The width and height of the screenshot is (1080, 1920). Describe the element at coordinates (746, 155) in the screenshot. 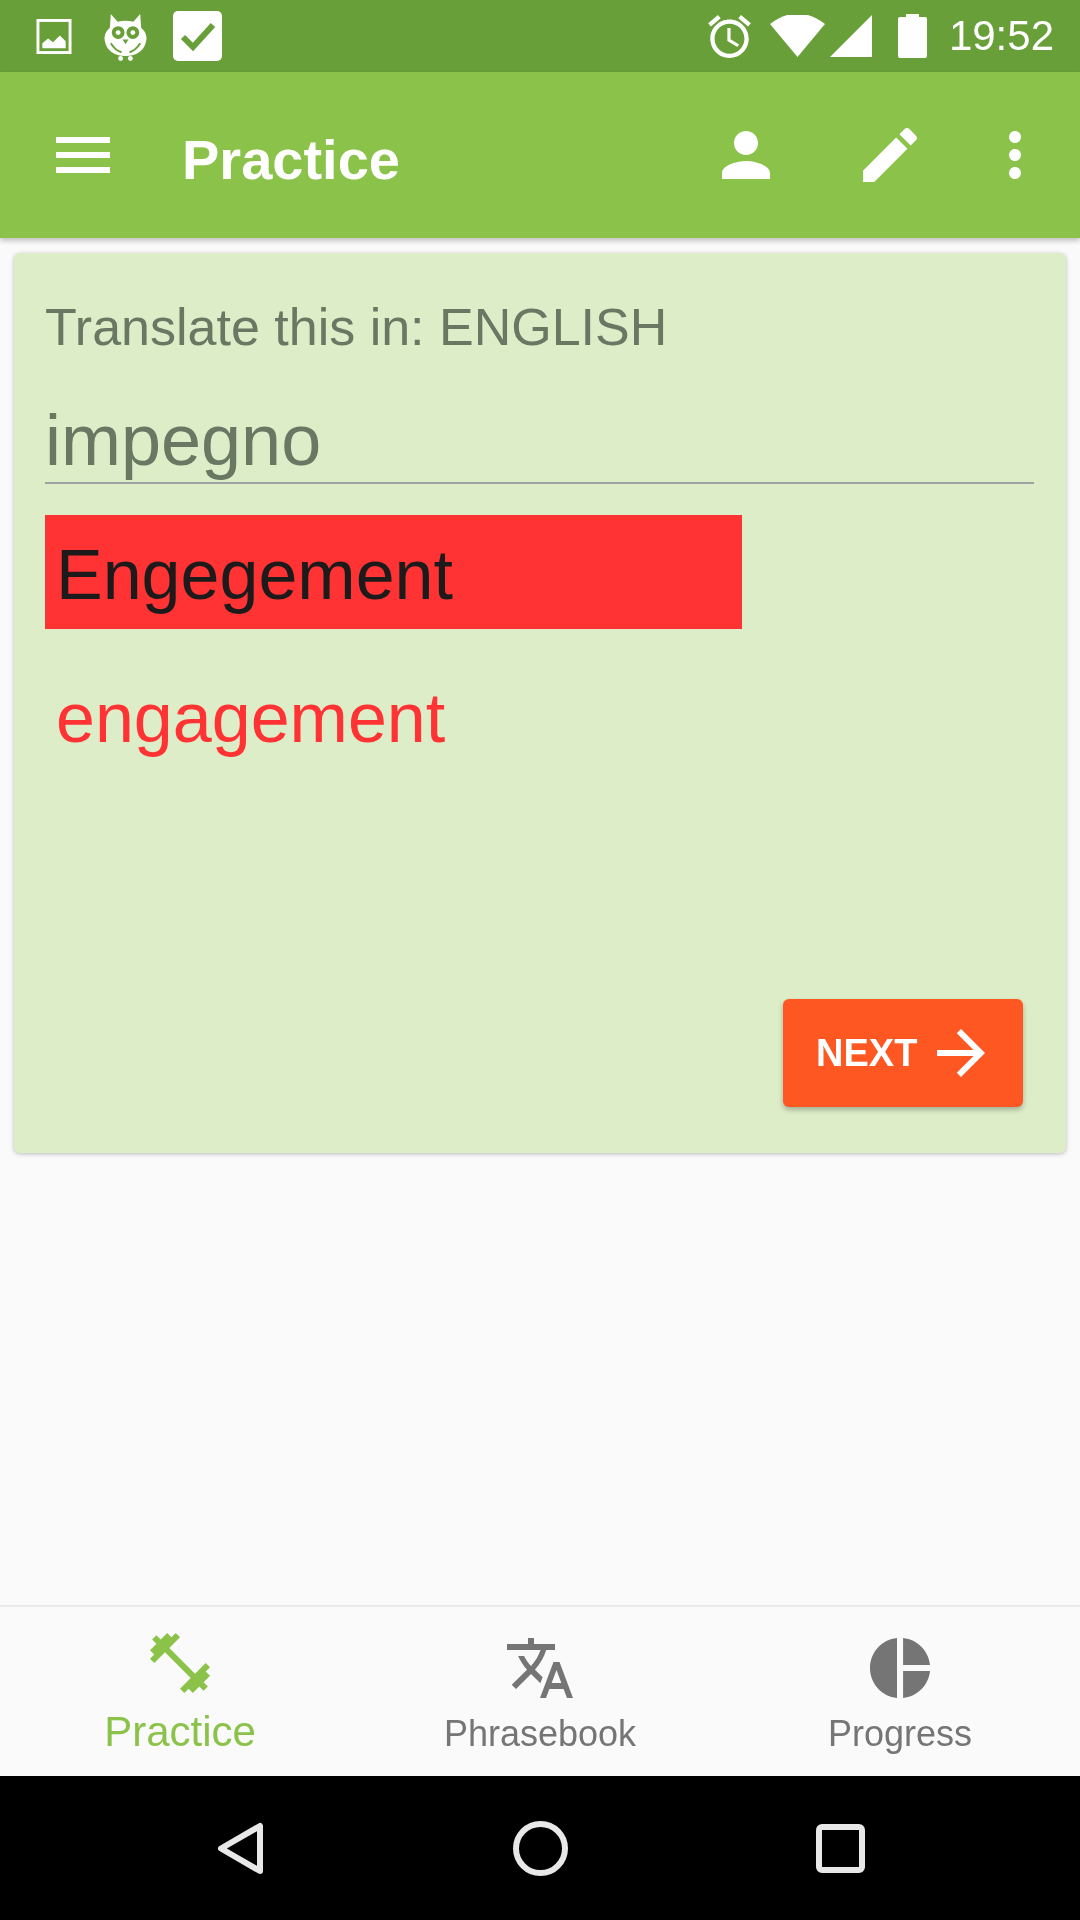

I see `person-icon` at that location.